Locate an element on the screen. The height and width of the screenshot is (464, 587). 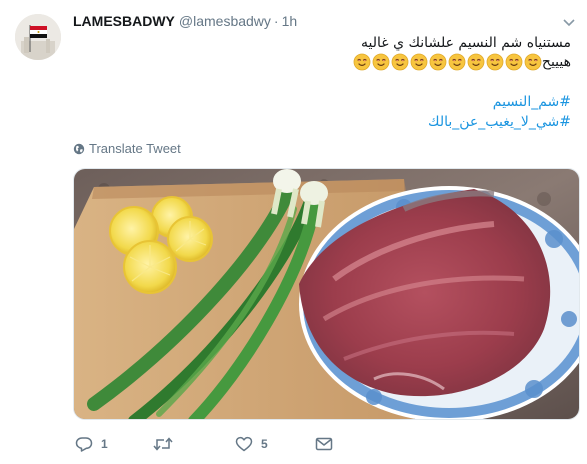
avatar-flag-icon is located at coordinates (38, 37).